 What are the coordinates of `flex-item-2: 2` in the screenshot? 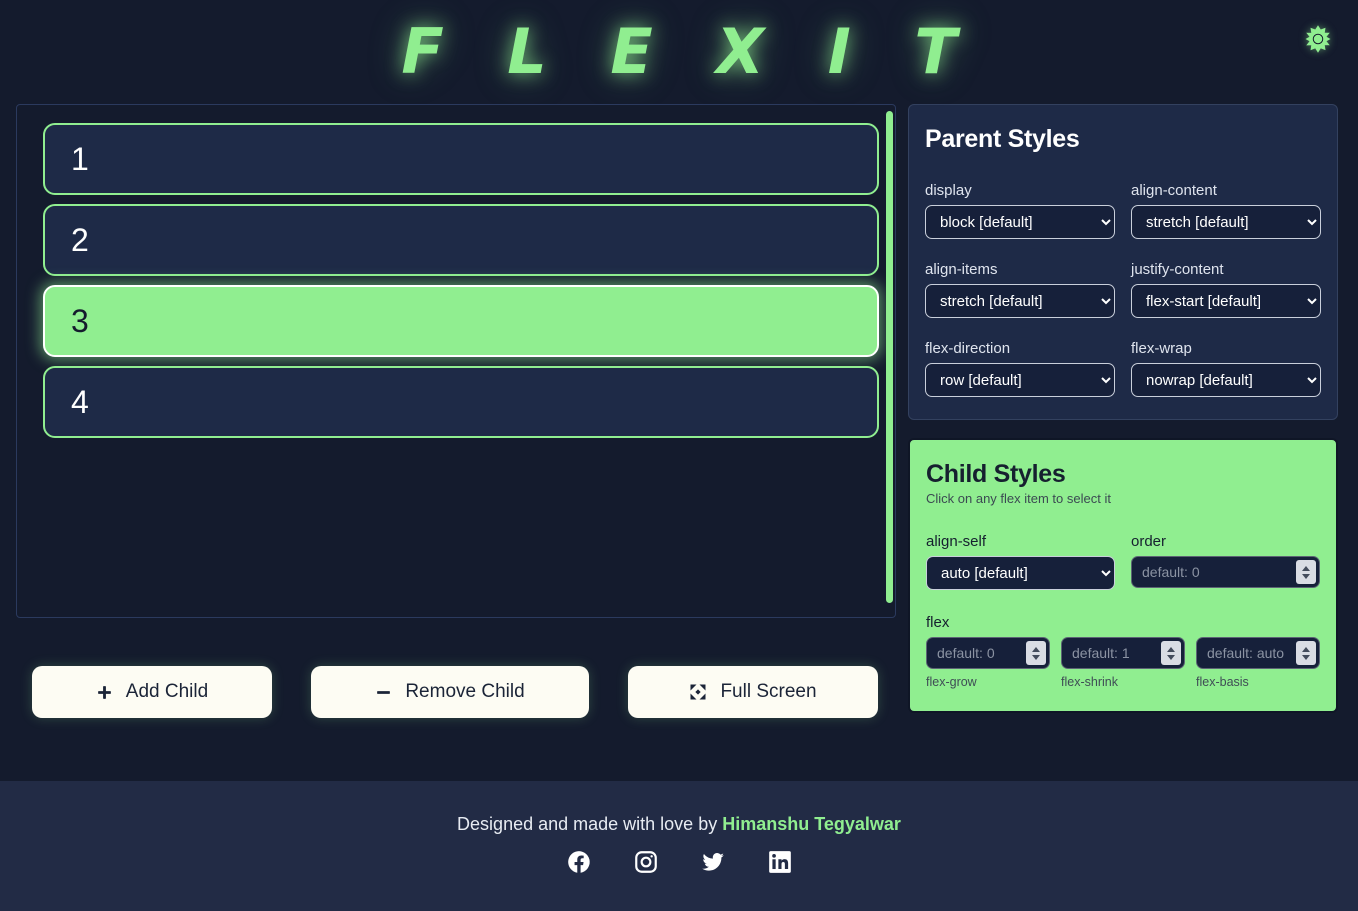 It's located at (461, 240).